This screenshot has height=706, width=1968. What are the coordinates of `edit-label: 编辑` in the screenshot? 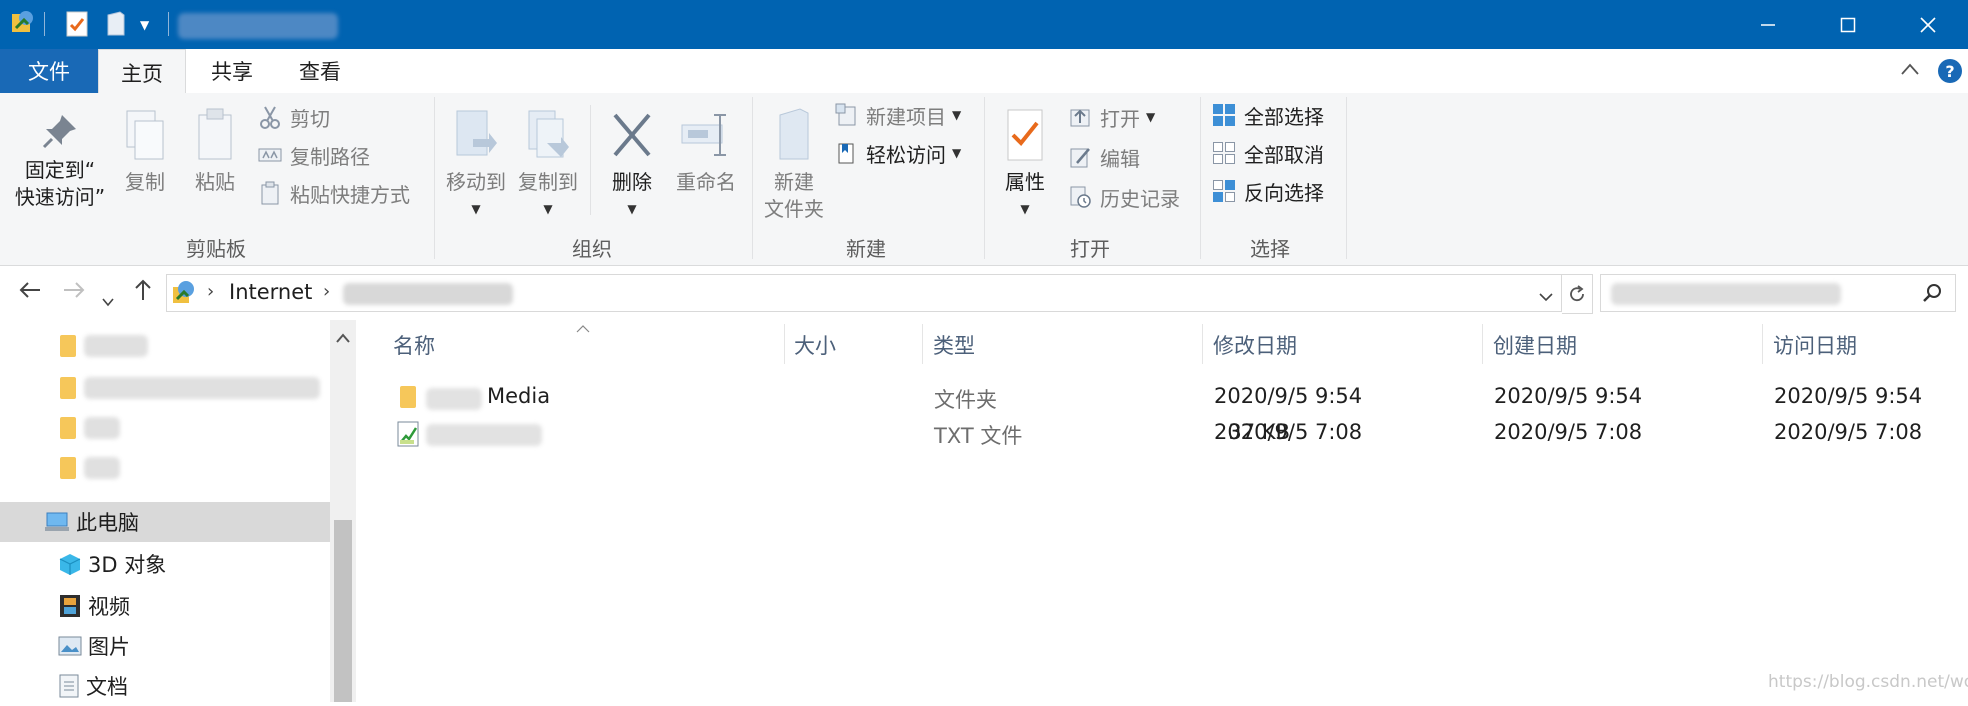 It's located at (1120, 158).